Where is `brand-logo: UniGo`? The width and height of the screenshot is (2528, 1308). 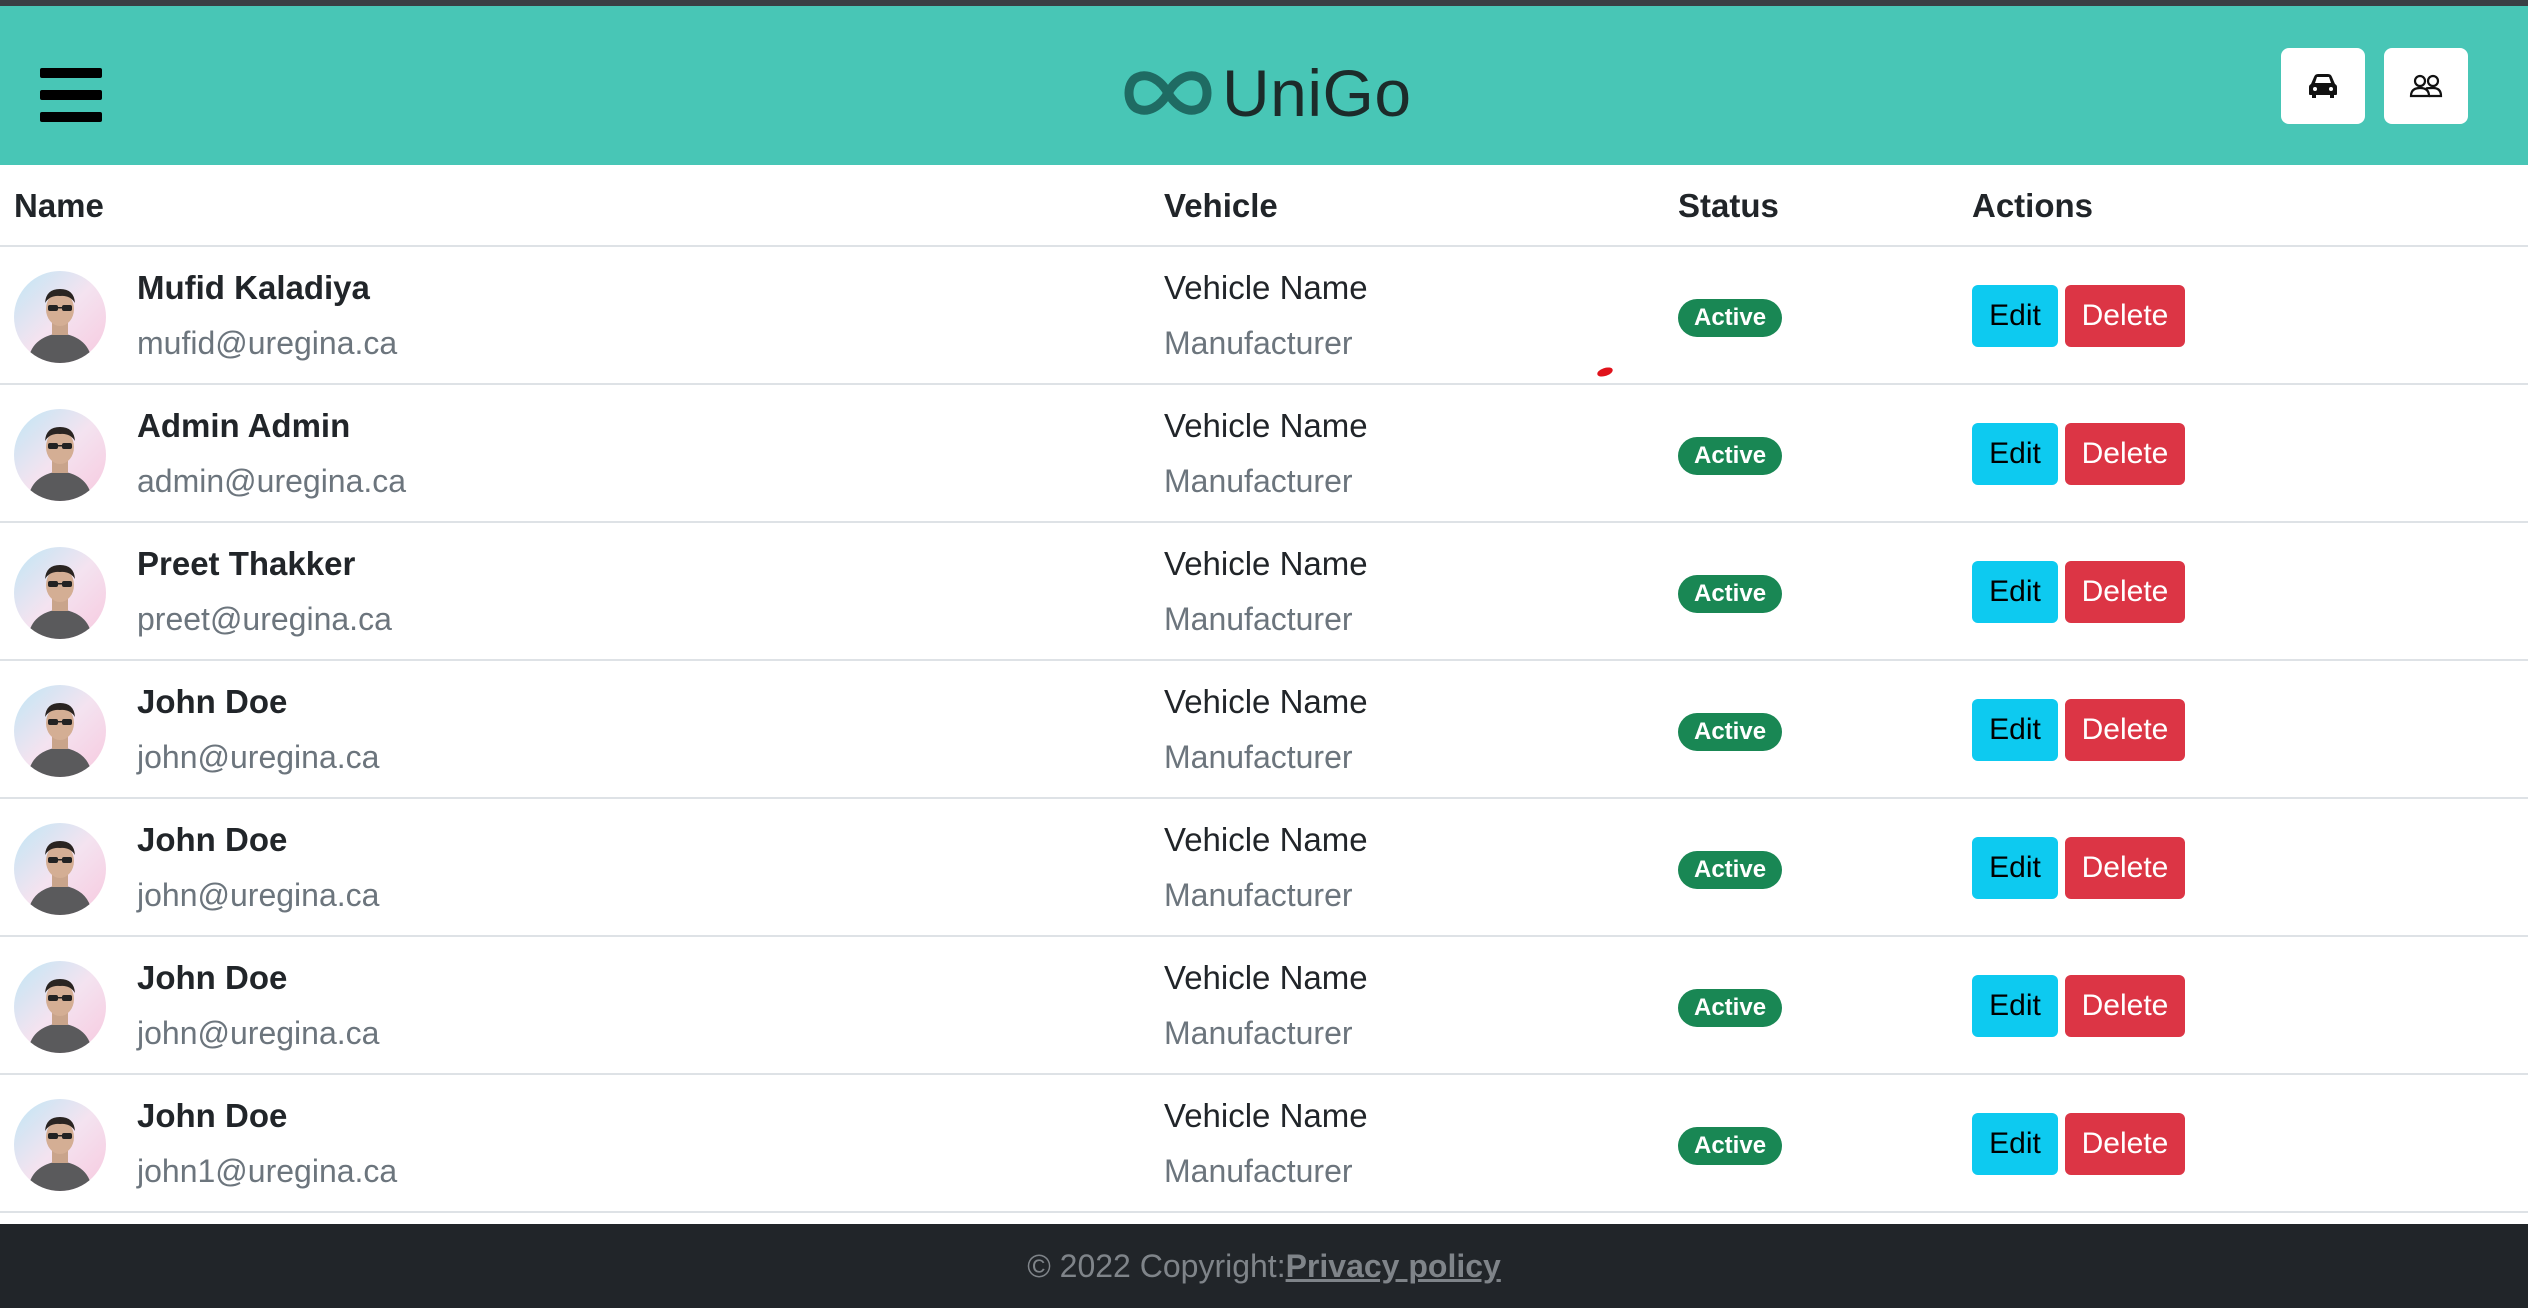
brand-logo: UniGo is located at coordinates (1266, 93).